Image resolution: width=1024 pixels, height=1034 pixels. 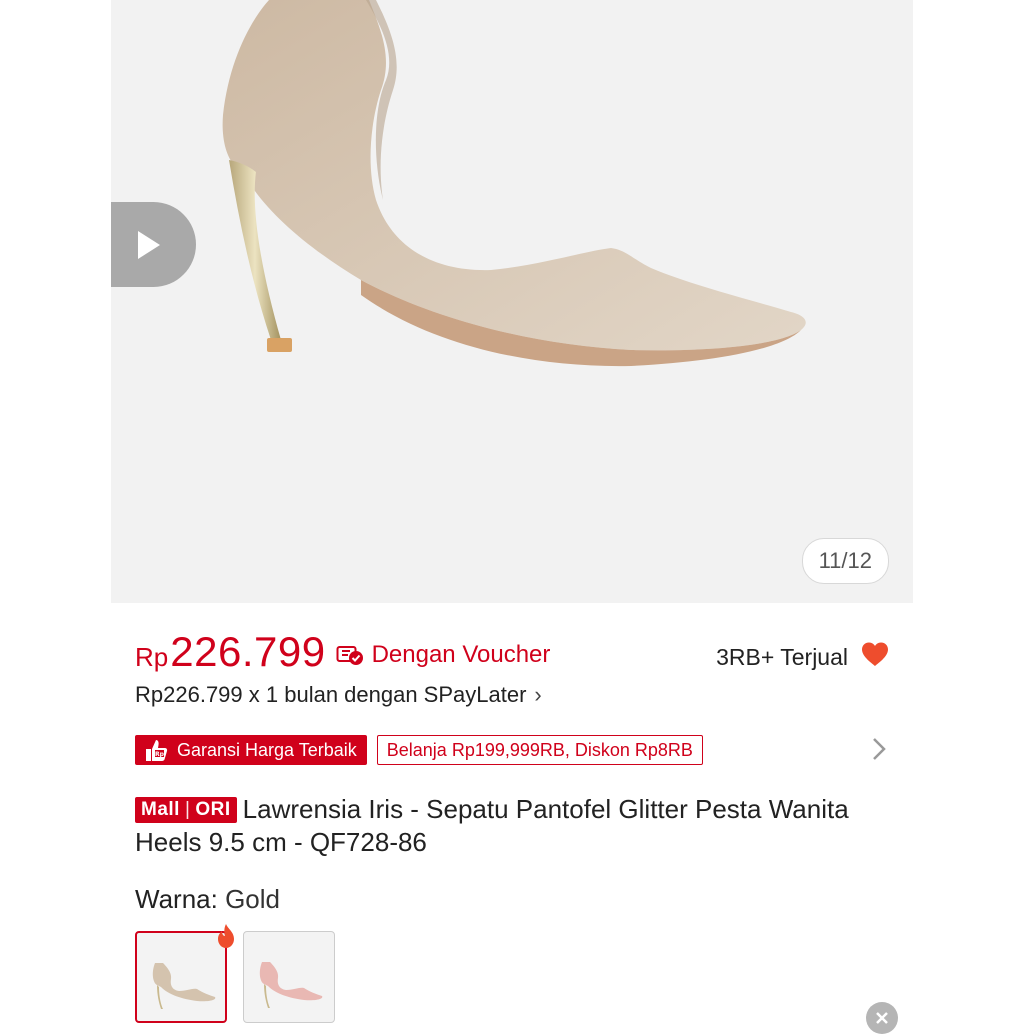 What do you see at coordinates (148, 244) in the screenshot?
I see `play-icon` at bounding box center [148, 244].